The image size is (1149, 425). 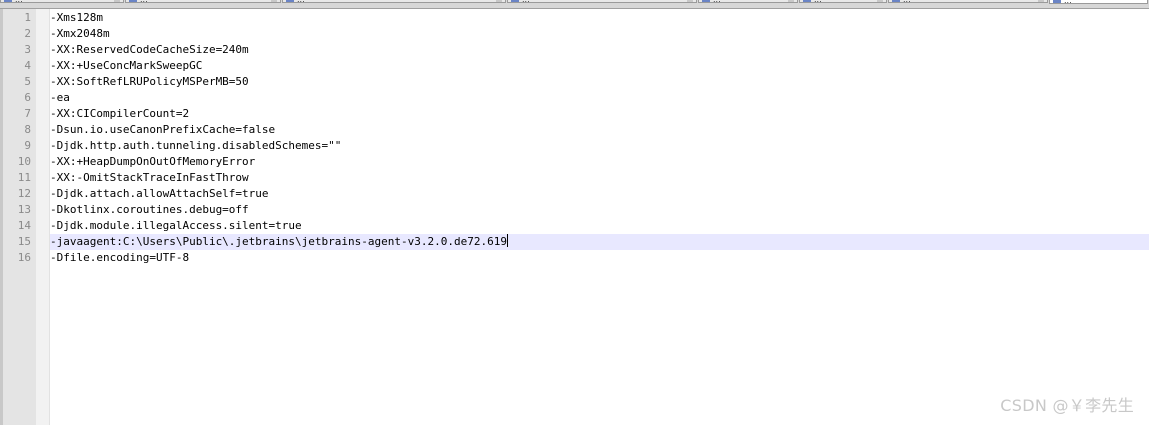 What do you see at coordinates (24, 209) in the screenshot?
I see `line-number: 13` at bounding box center [24, 209].